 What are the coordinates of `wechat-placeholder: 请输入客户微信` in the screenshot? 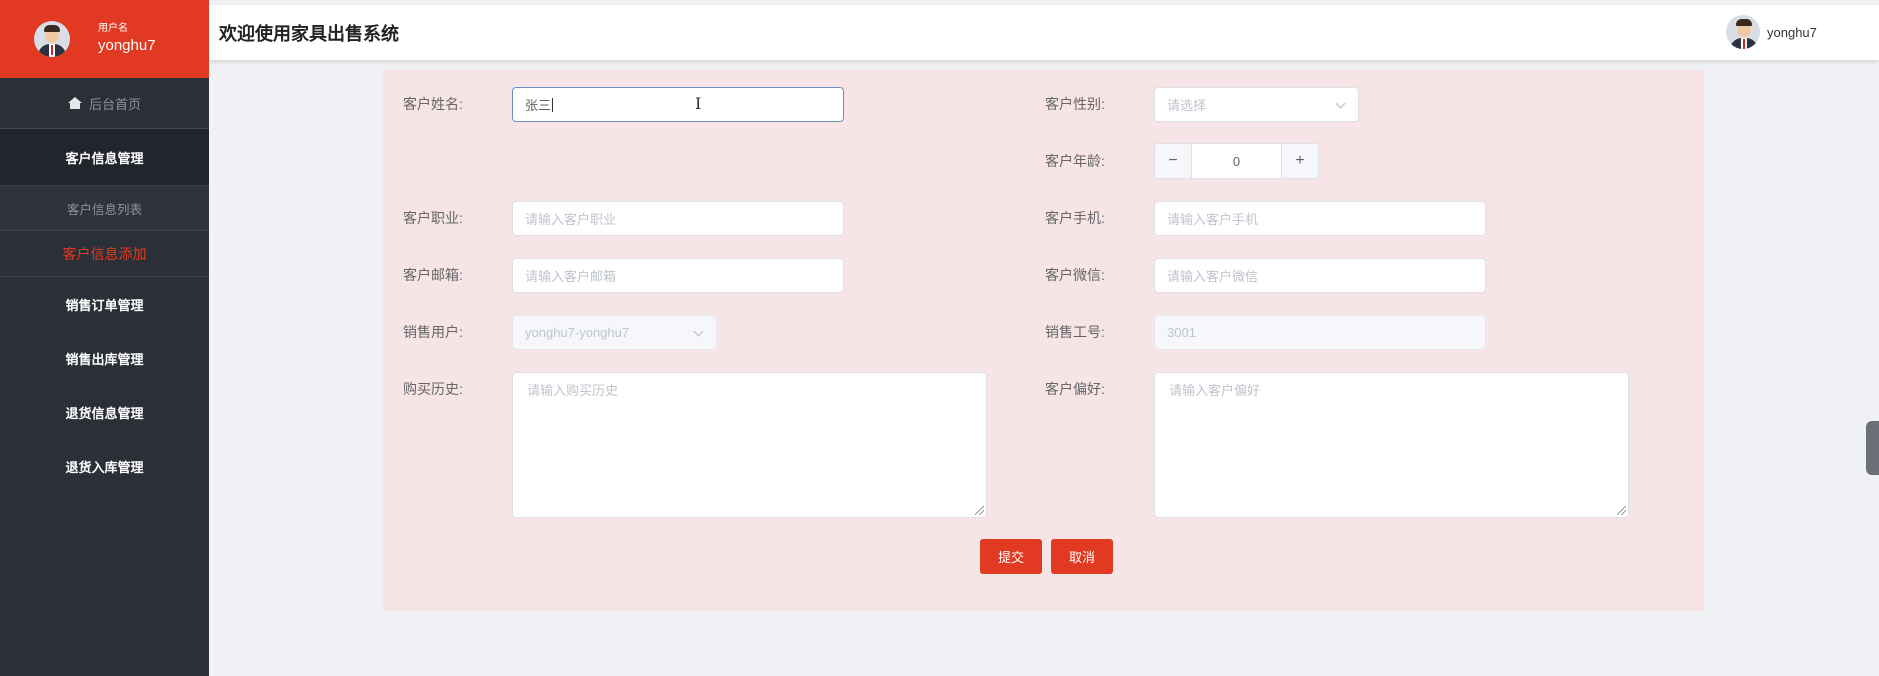 It's located at (1213, 276).